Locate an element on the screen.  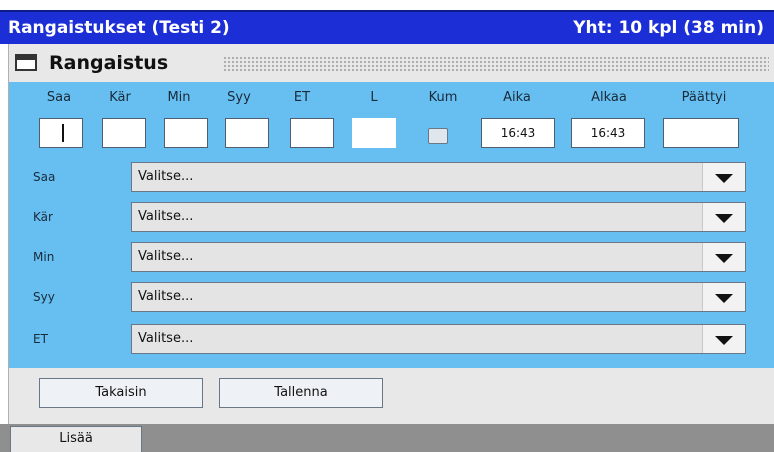
kar-input is located at coordinates (124, 133).